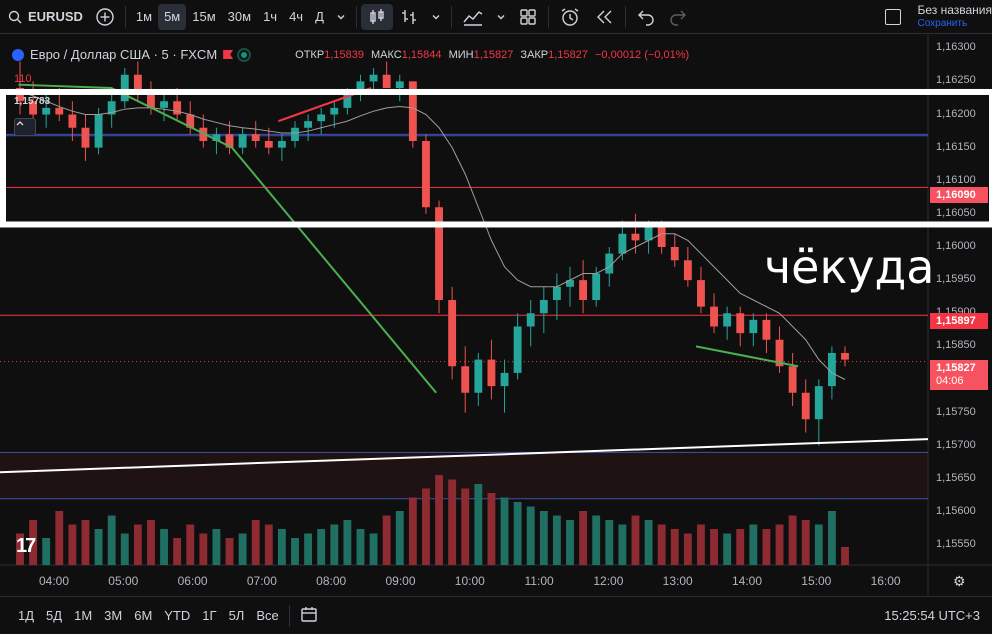 This screenshot has width=992, height=634. What do you see at coordinates (570, 17) in the screenshot?
I see `alert-button` at bounding box center [570, 17].